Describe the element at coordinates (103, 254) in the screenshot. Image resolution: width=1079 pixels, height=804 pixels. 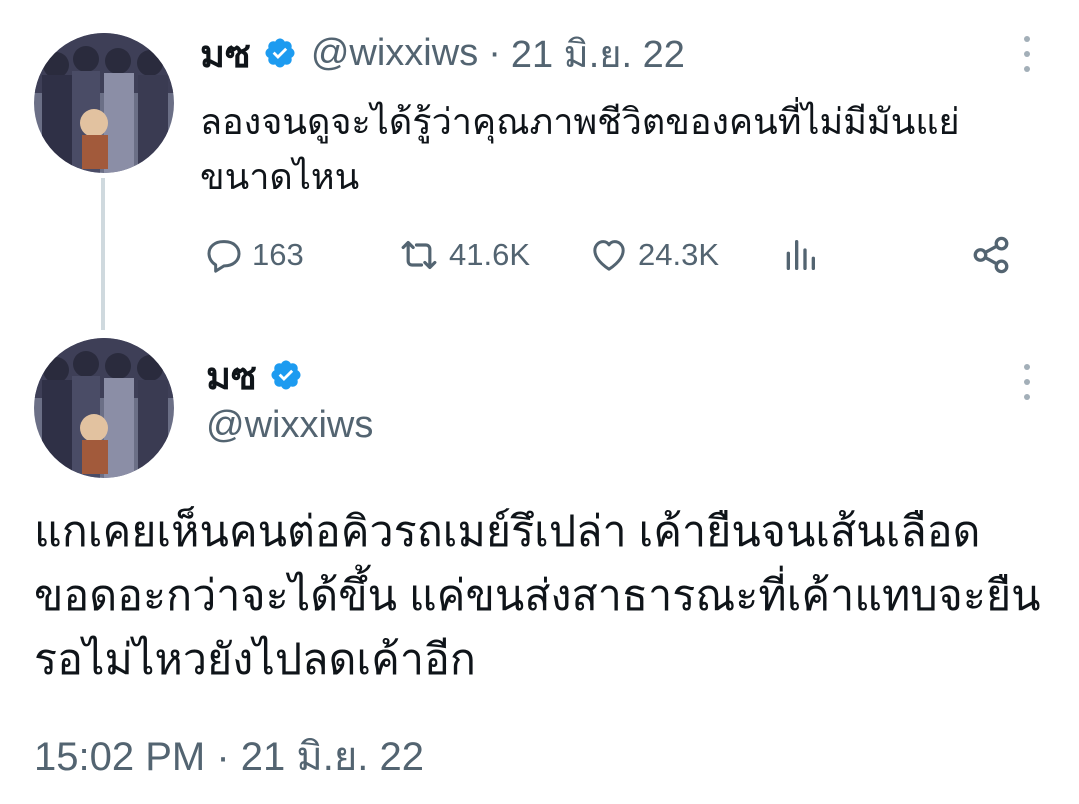
I see `thread-connector` at that location.